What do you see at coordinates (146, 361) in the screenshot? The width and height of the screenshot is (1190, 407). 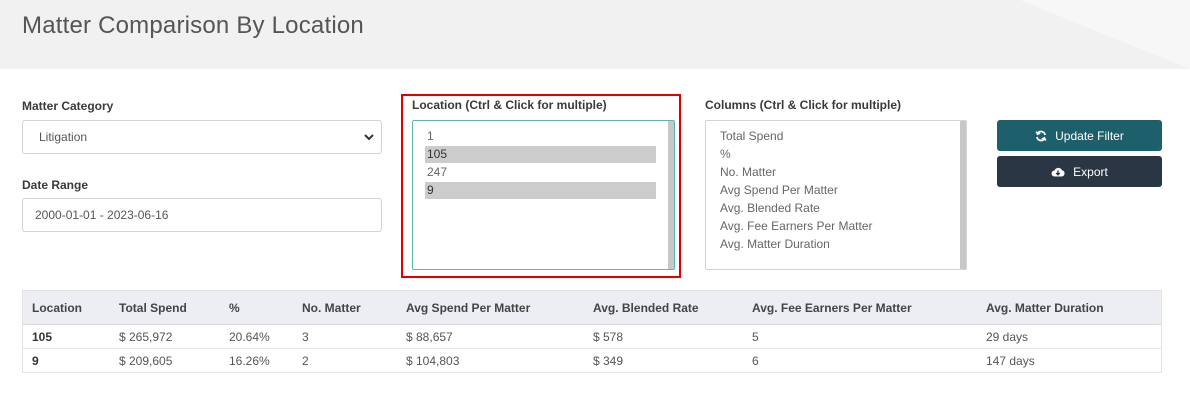 I see `table-cell: $ 209,605` at bounding box center [146, 361].